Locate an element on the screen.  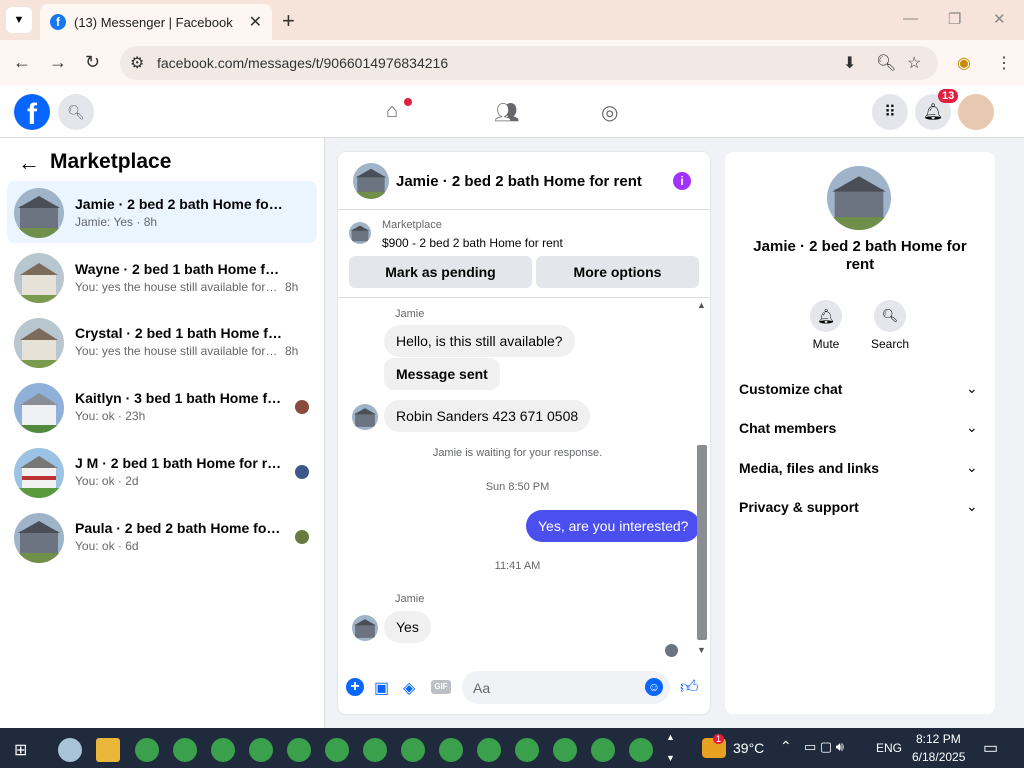
privacy-support-section: Privacy & support is located at coordinates (799, 507).